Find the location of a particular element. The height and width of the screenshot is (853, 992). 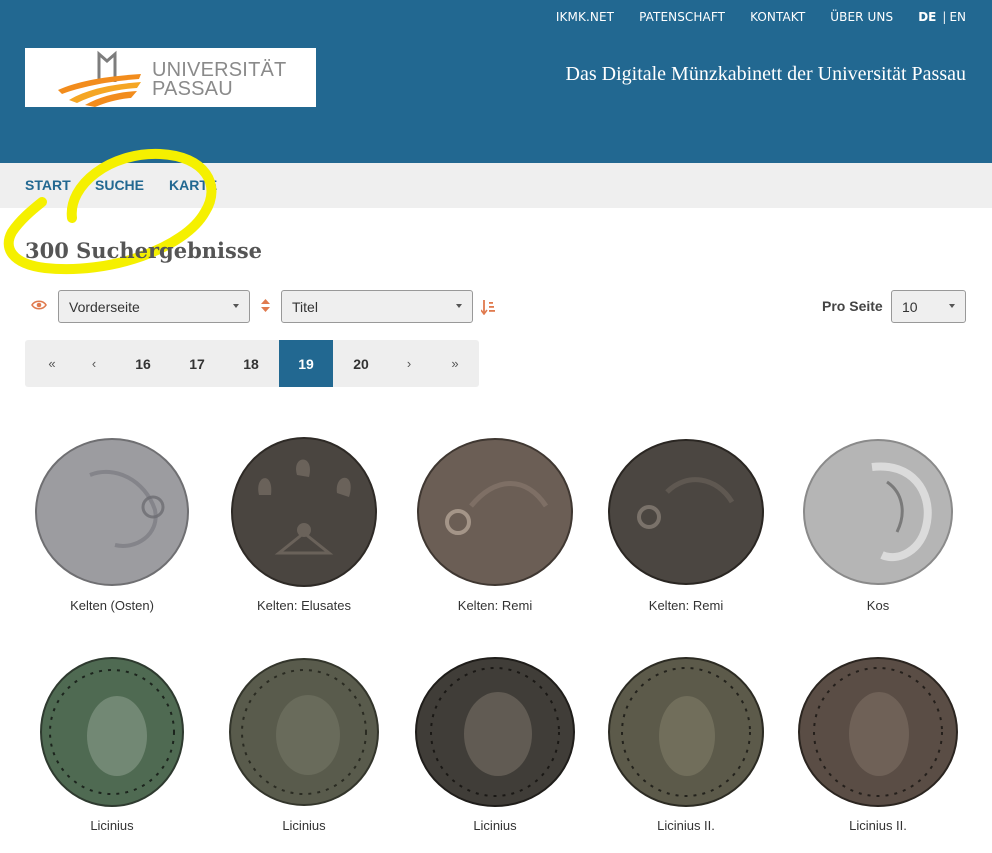

results-count-title: 300 Suchergebnisse is located at coordinates (144, 250).